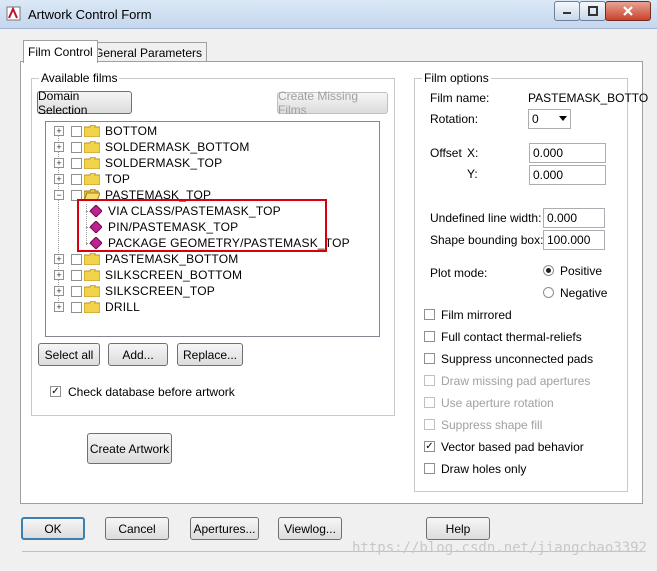  I want to click on tree-label: PASTEMASK_BOTTOM, so click(172, 259).